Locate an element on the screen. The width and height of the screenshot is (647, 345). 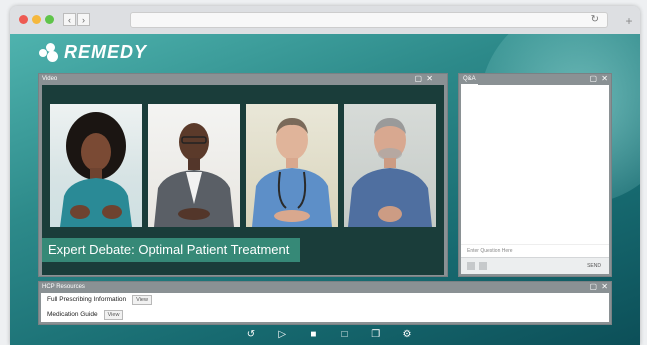
qa-messages: Enter Question Here SEND is located at coordinates (535, 179).